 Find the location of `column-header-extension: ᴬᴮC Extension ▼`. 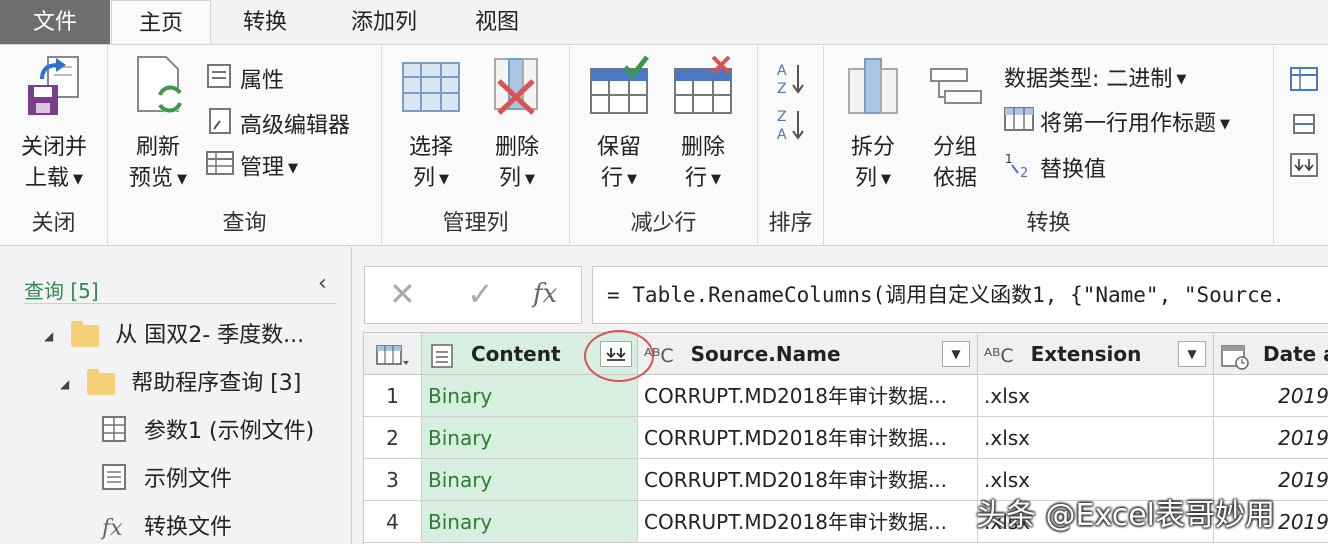

column-header-extension: ᴬᴮC Extension ▼ is located at coordinates (1096, 354).